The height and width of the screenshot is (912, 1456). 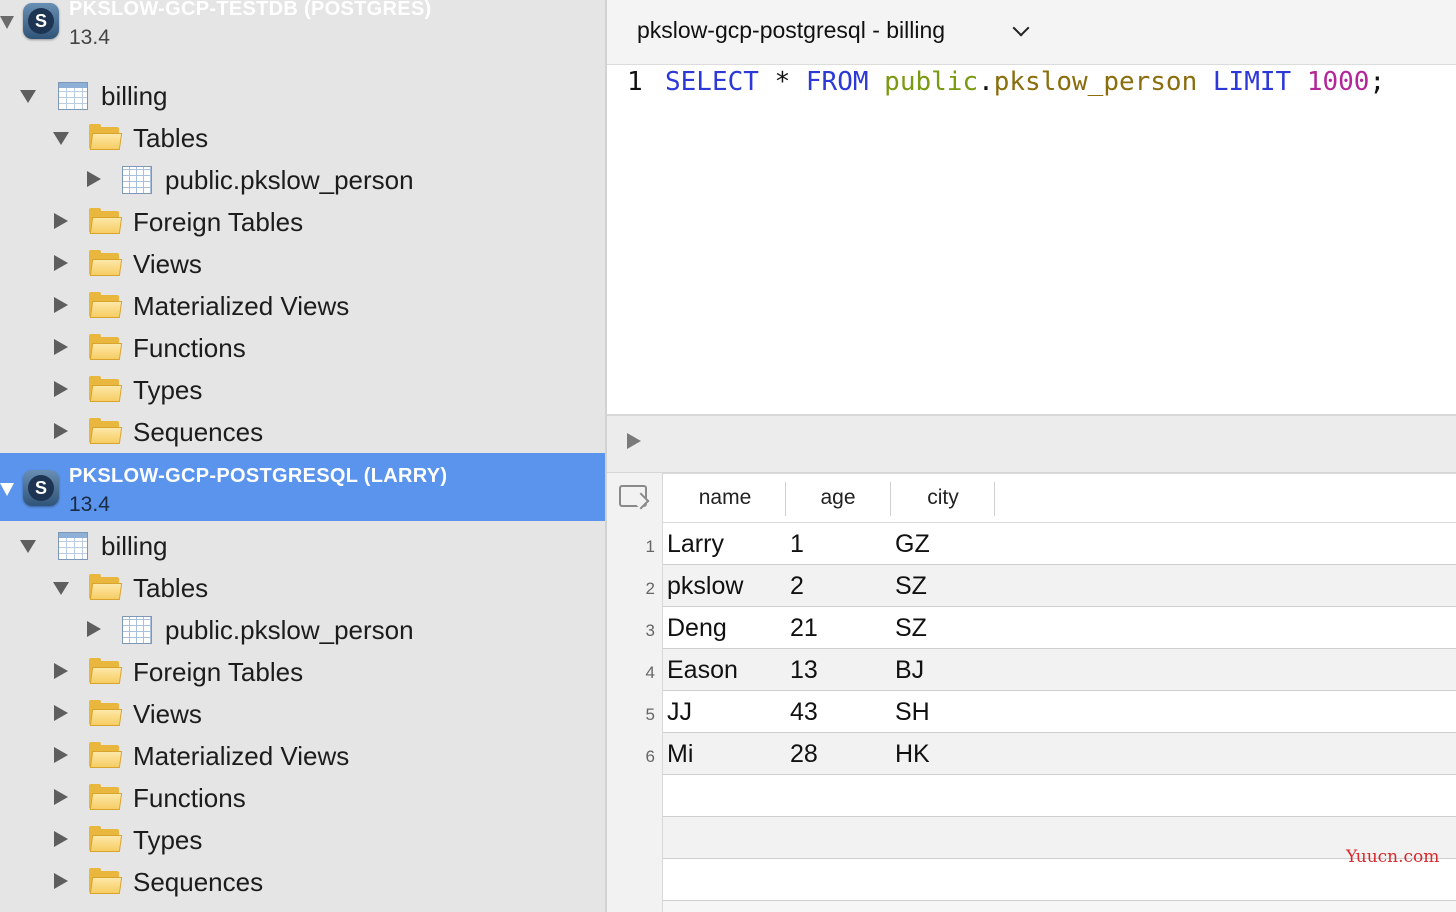 What do you see at coordinates (797, 544) in the screenshot?
I see `cell-age: 1` at bounding box center [797, 544].